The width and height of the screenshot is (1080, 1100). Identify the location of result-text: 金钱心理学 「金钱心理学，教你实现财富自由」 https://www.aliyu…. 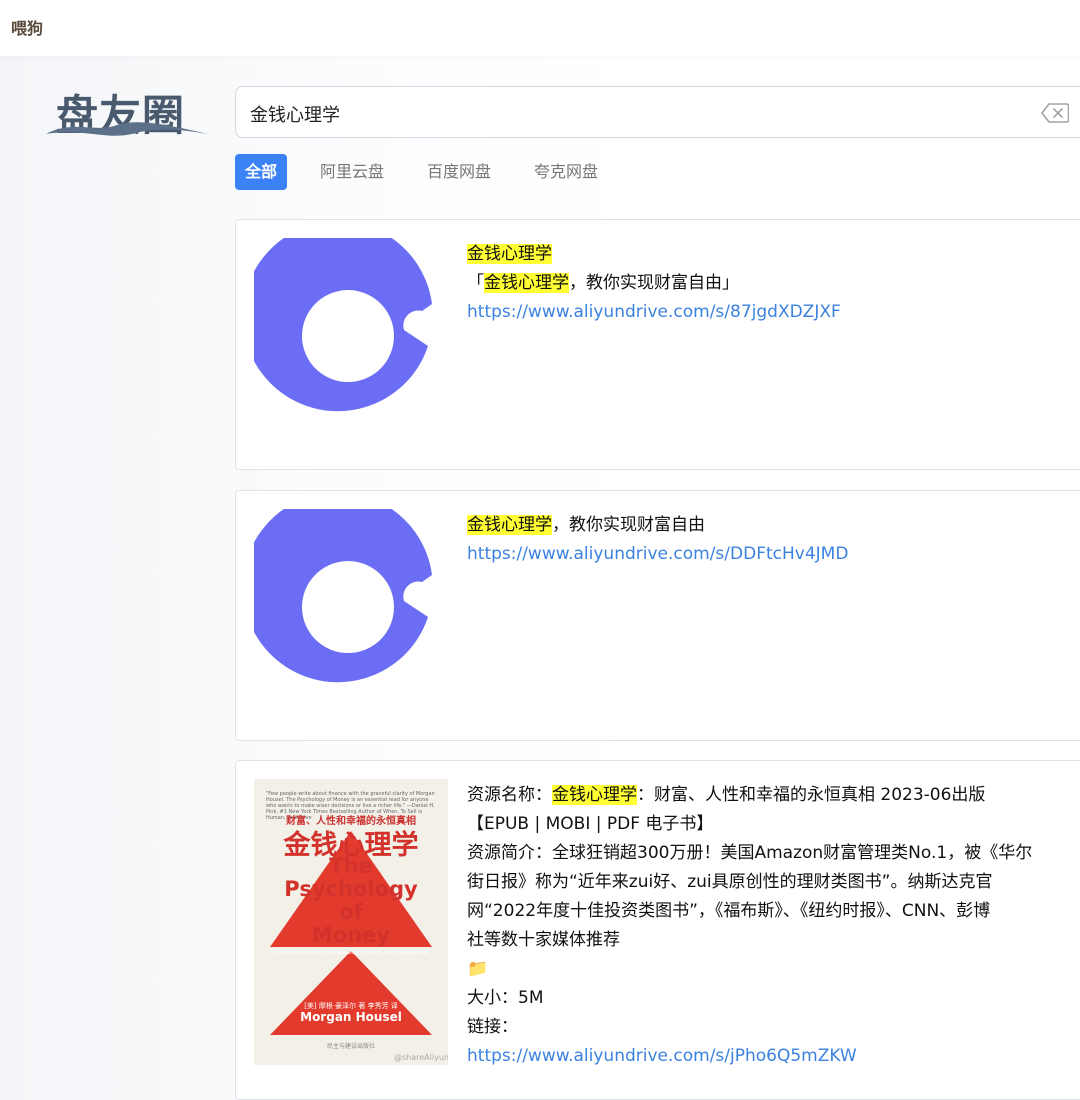
(654, 283).